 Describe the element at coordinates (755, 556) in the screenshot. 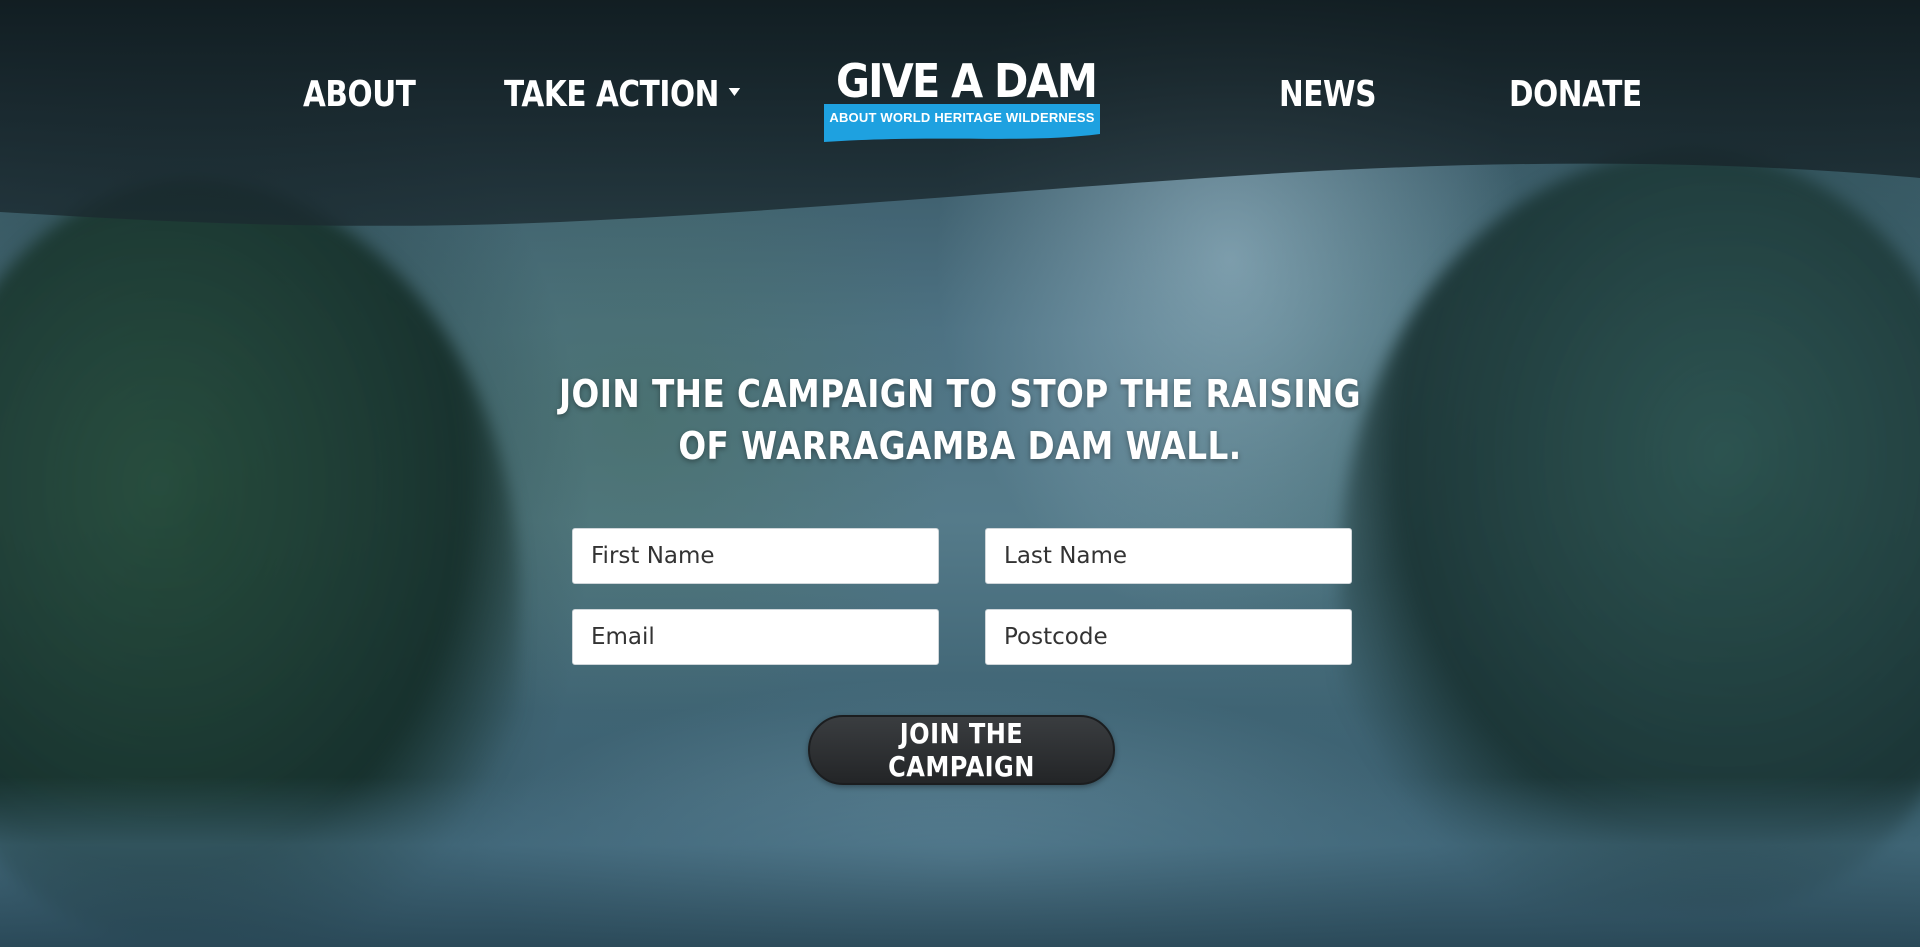

I see `first-name-input` at that location.